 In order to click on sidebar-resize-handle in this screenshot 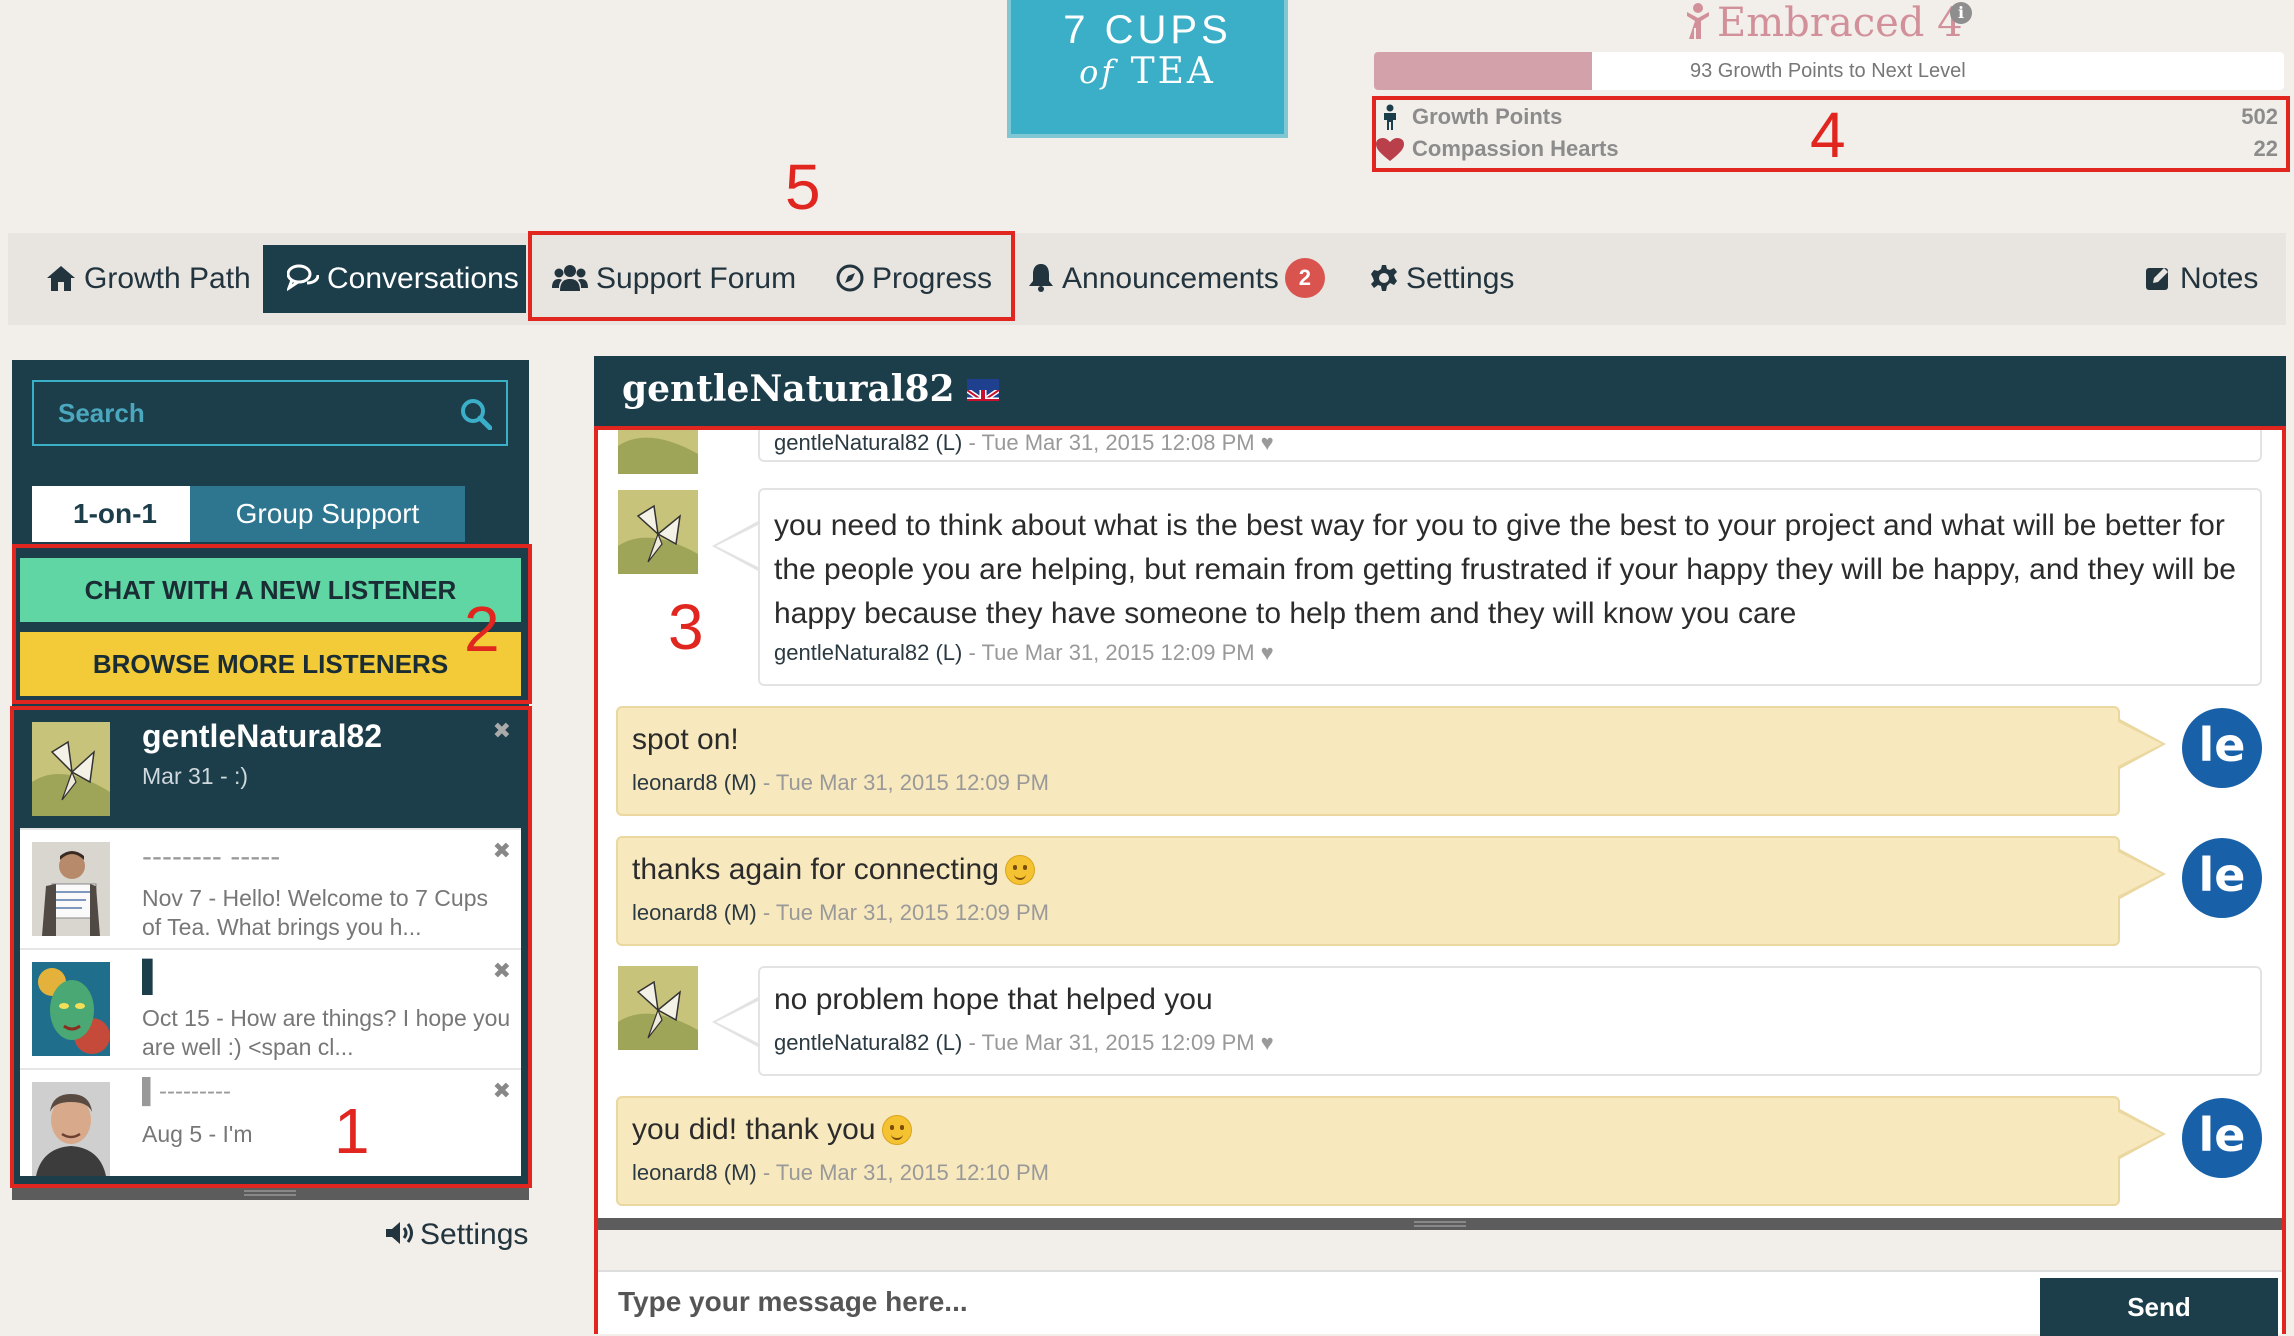, I will do `click(270, 1193)`.